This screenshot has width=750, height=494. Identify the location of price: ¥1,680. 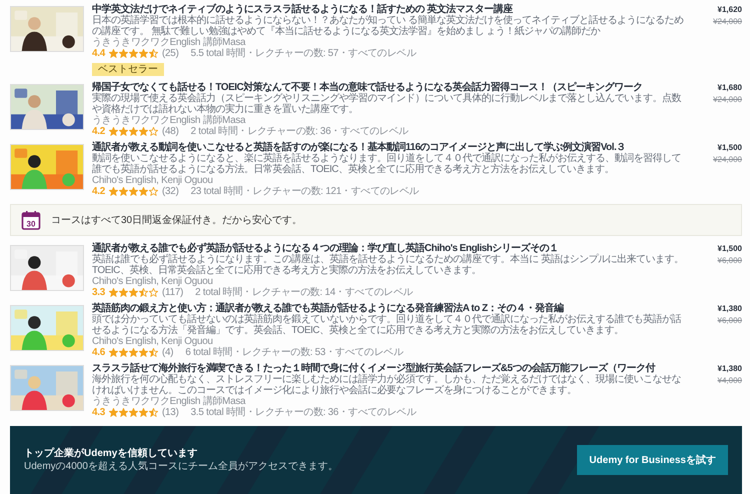
(729, 88).